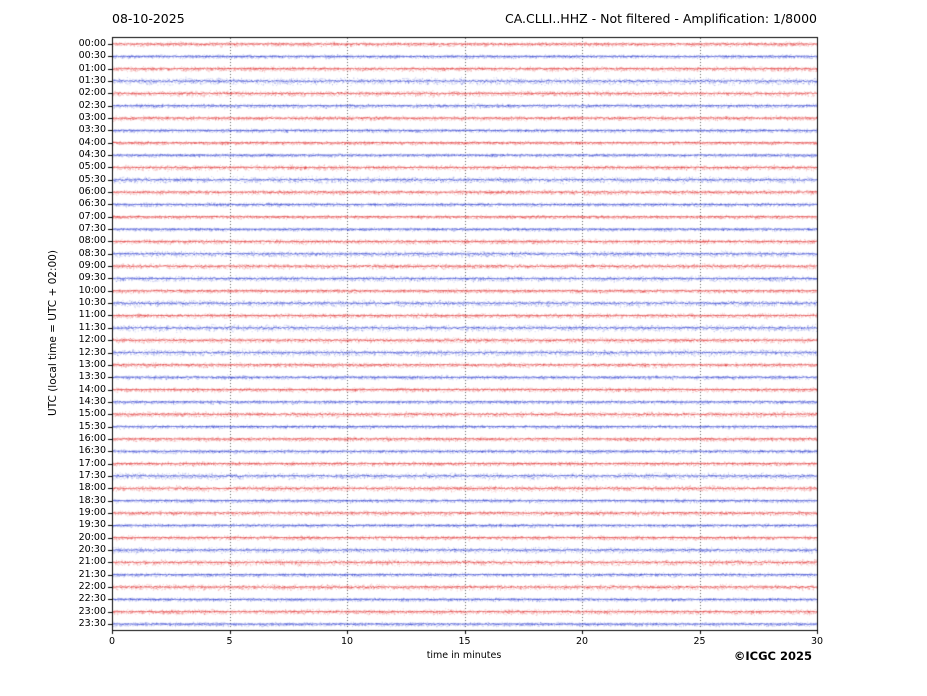  Describe the element at coordinates (92, 549) in the screenshot. I see `y-tick-label: 20:30` at that location.